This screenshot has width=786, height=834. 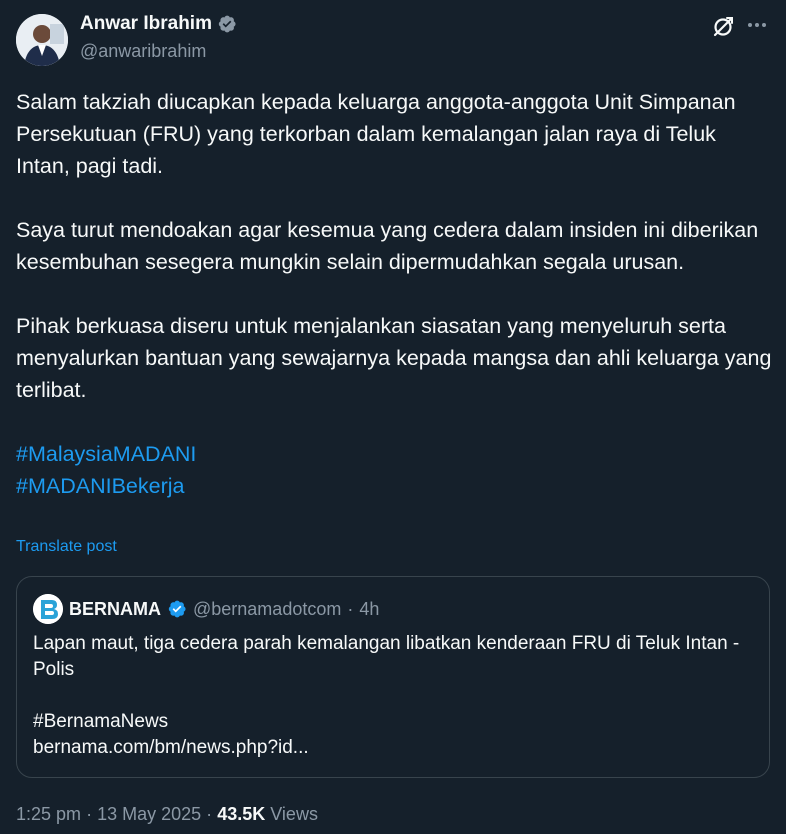 I want to click on quoted-author-name: BERNAMA, so click(x=115, y=608).